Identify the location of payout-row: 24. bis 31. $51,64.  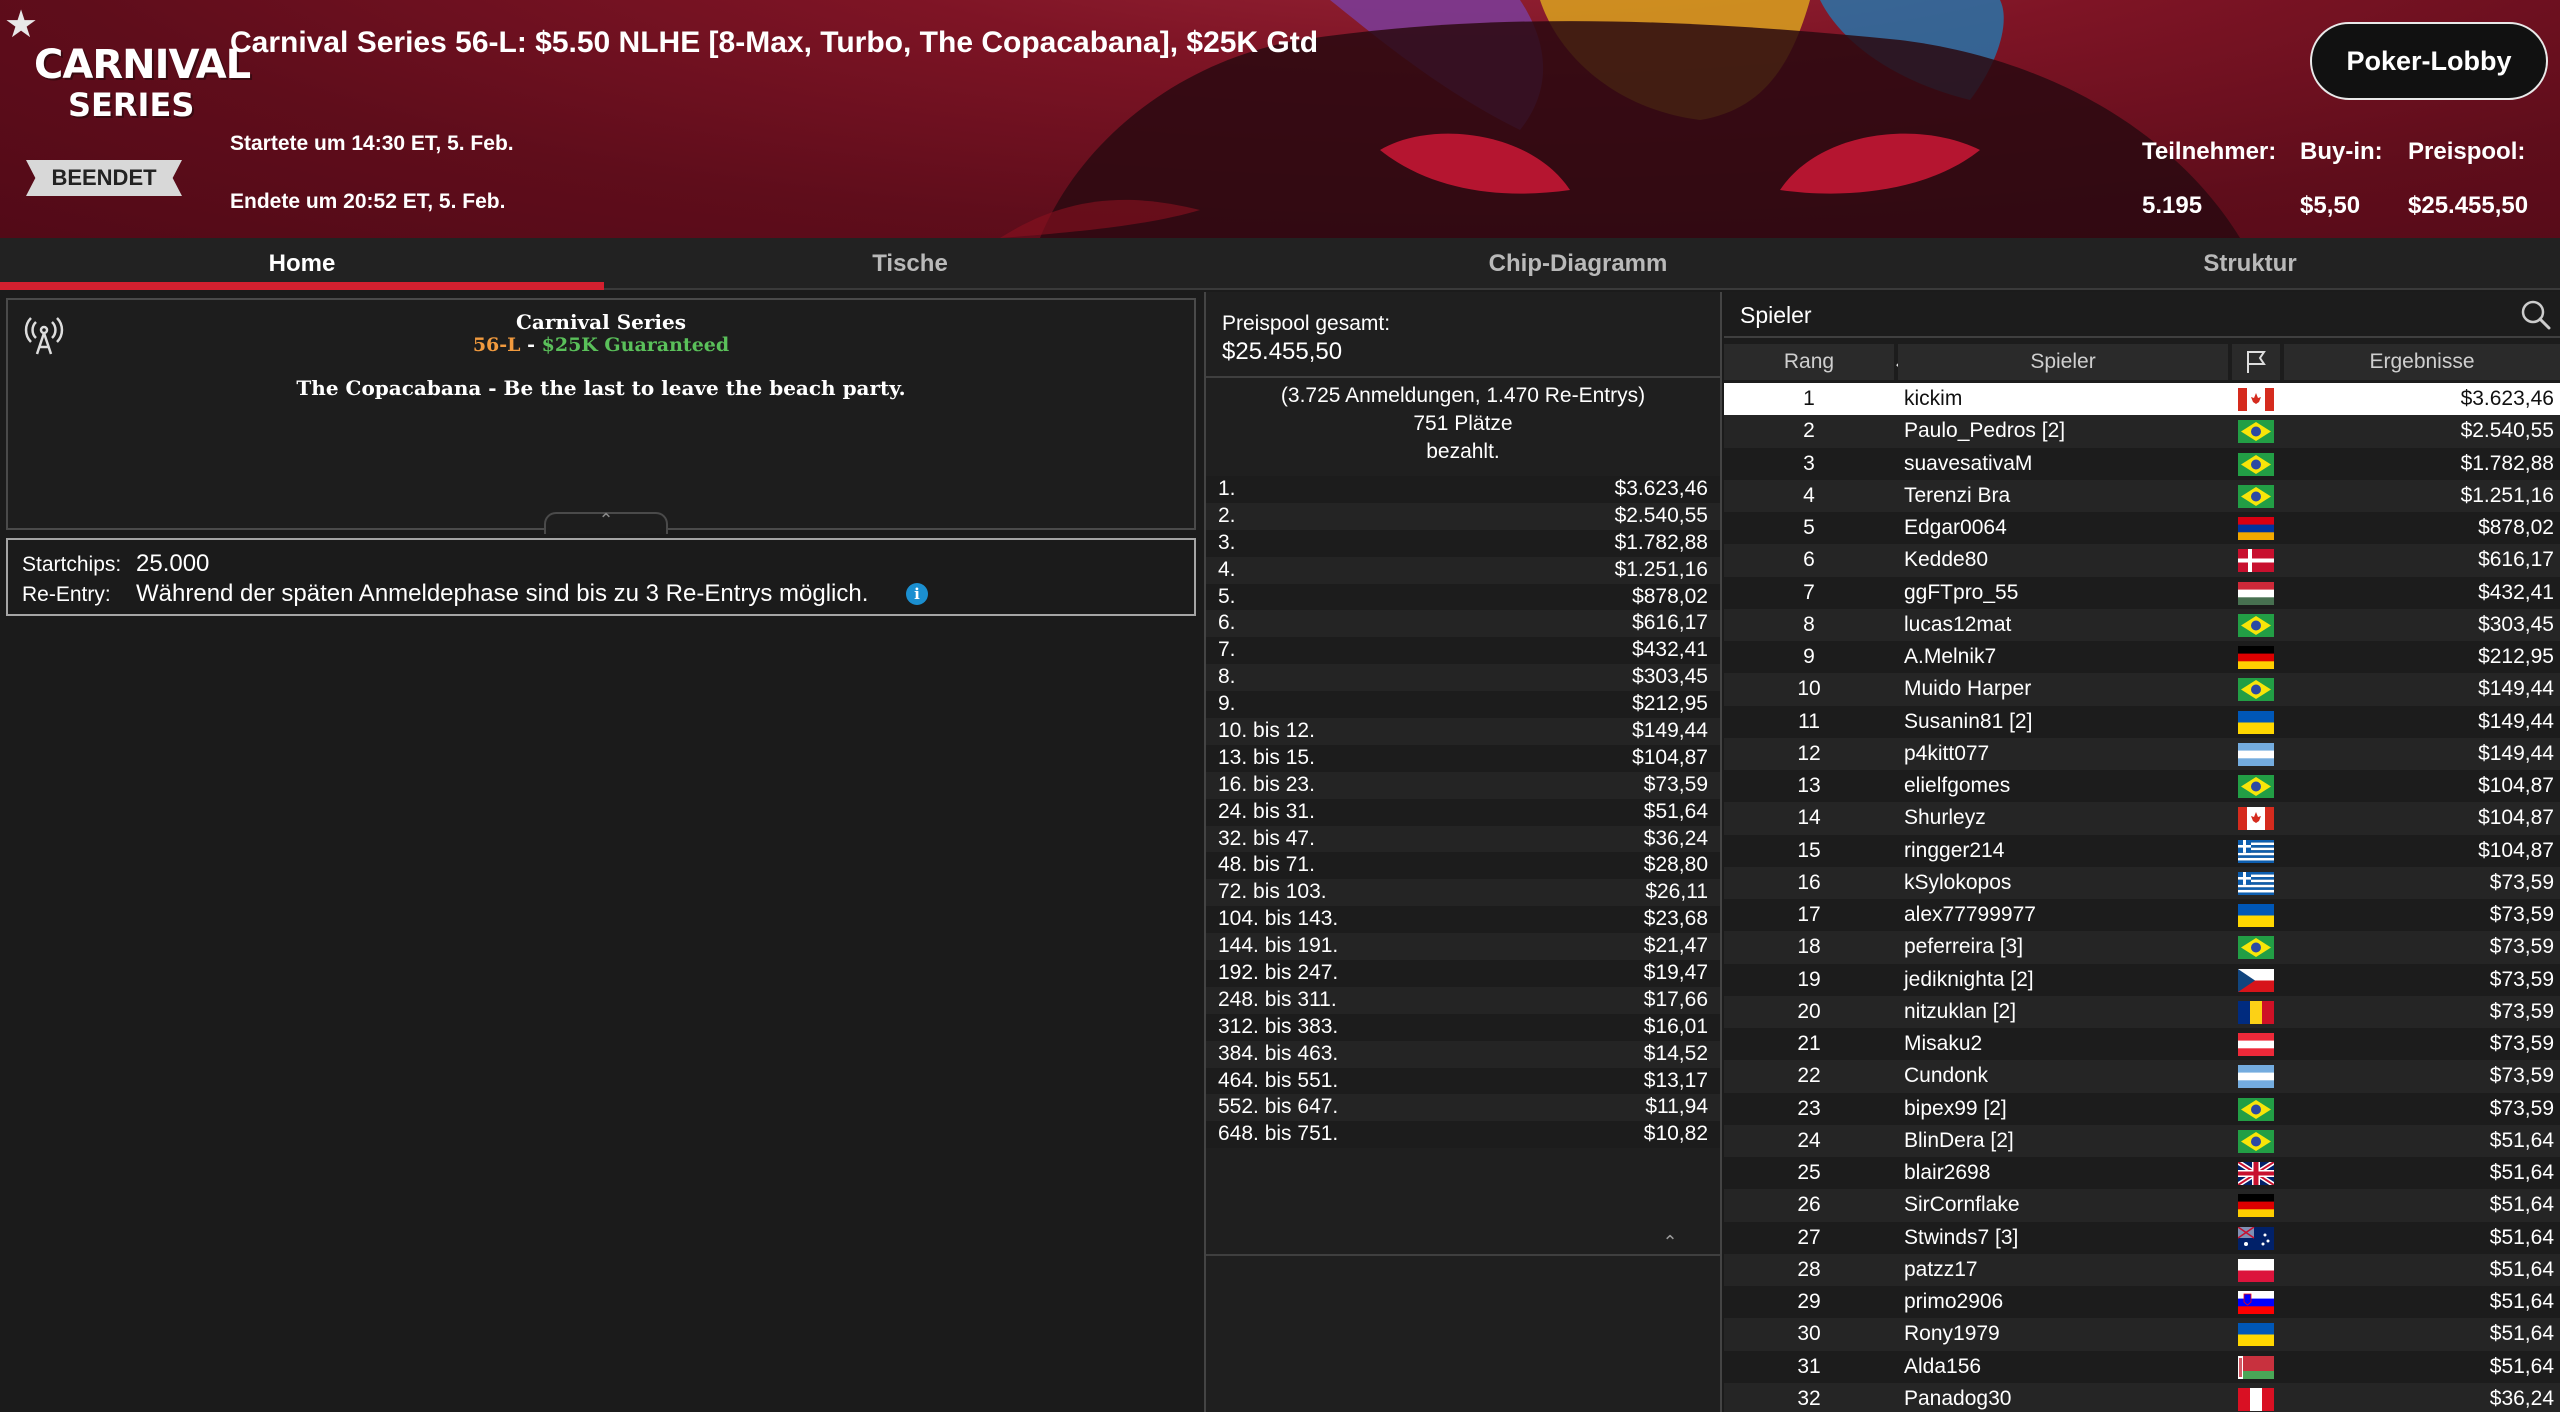
(1463, 812).